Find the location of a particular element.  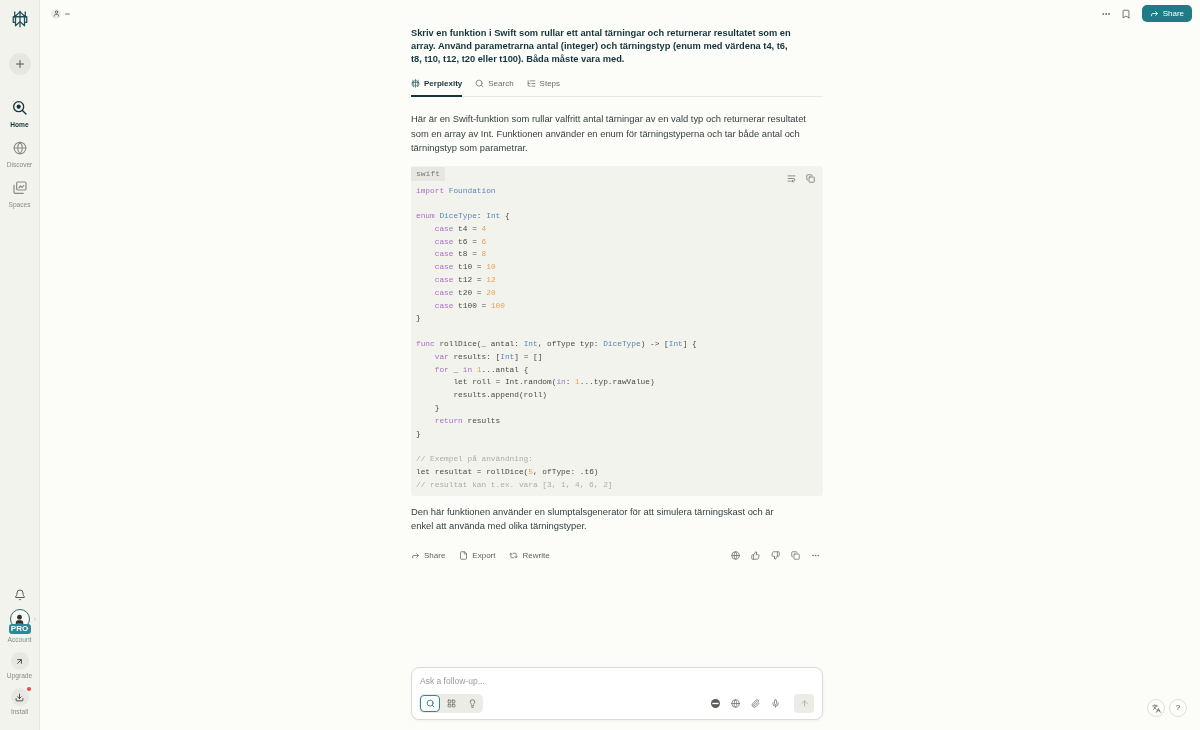

thumbs-down-button is located at coordinates (775, 555).